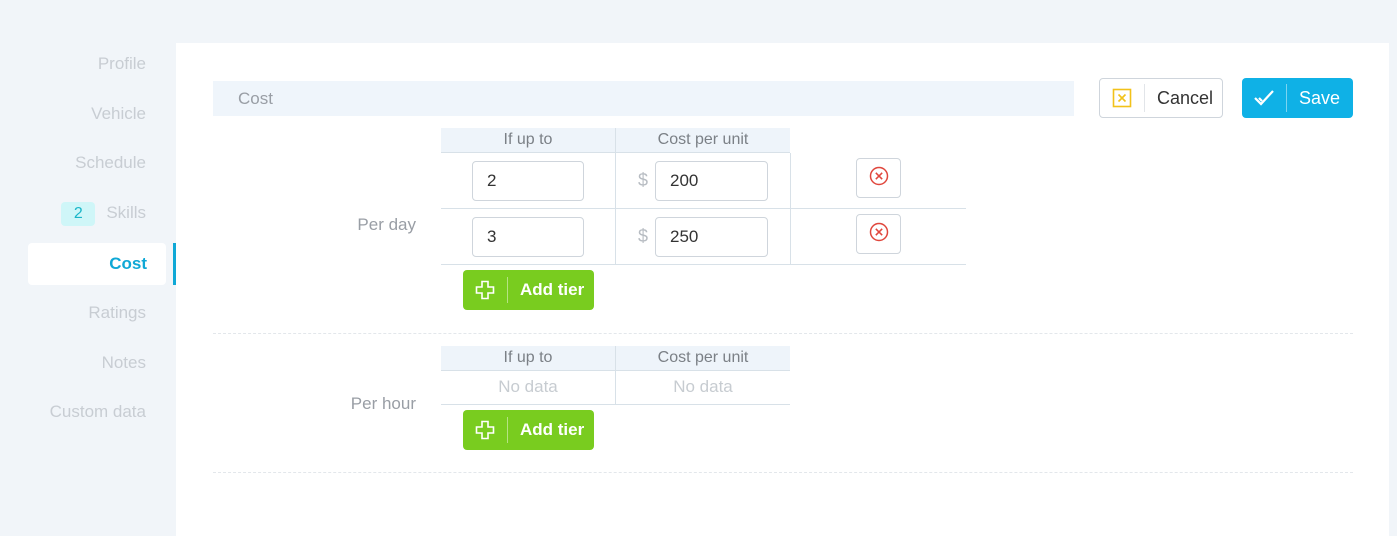 The image size is (1397, 536). What do you see at coordinates (383, 403) in the screenshot?
I see `per-hour-label: Per hour` at bounding box center [383, 403].